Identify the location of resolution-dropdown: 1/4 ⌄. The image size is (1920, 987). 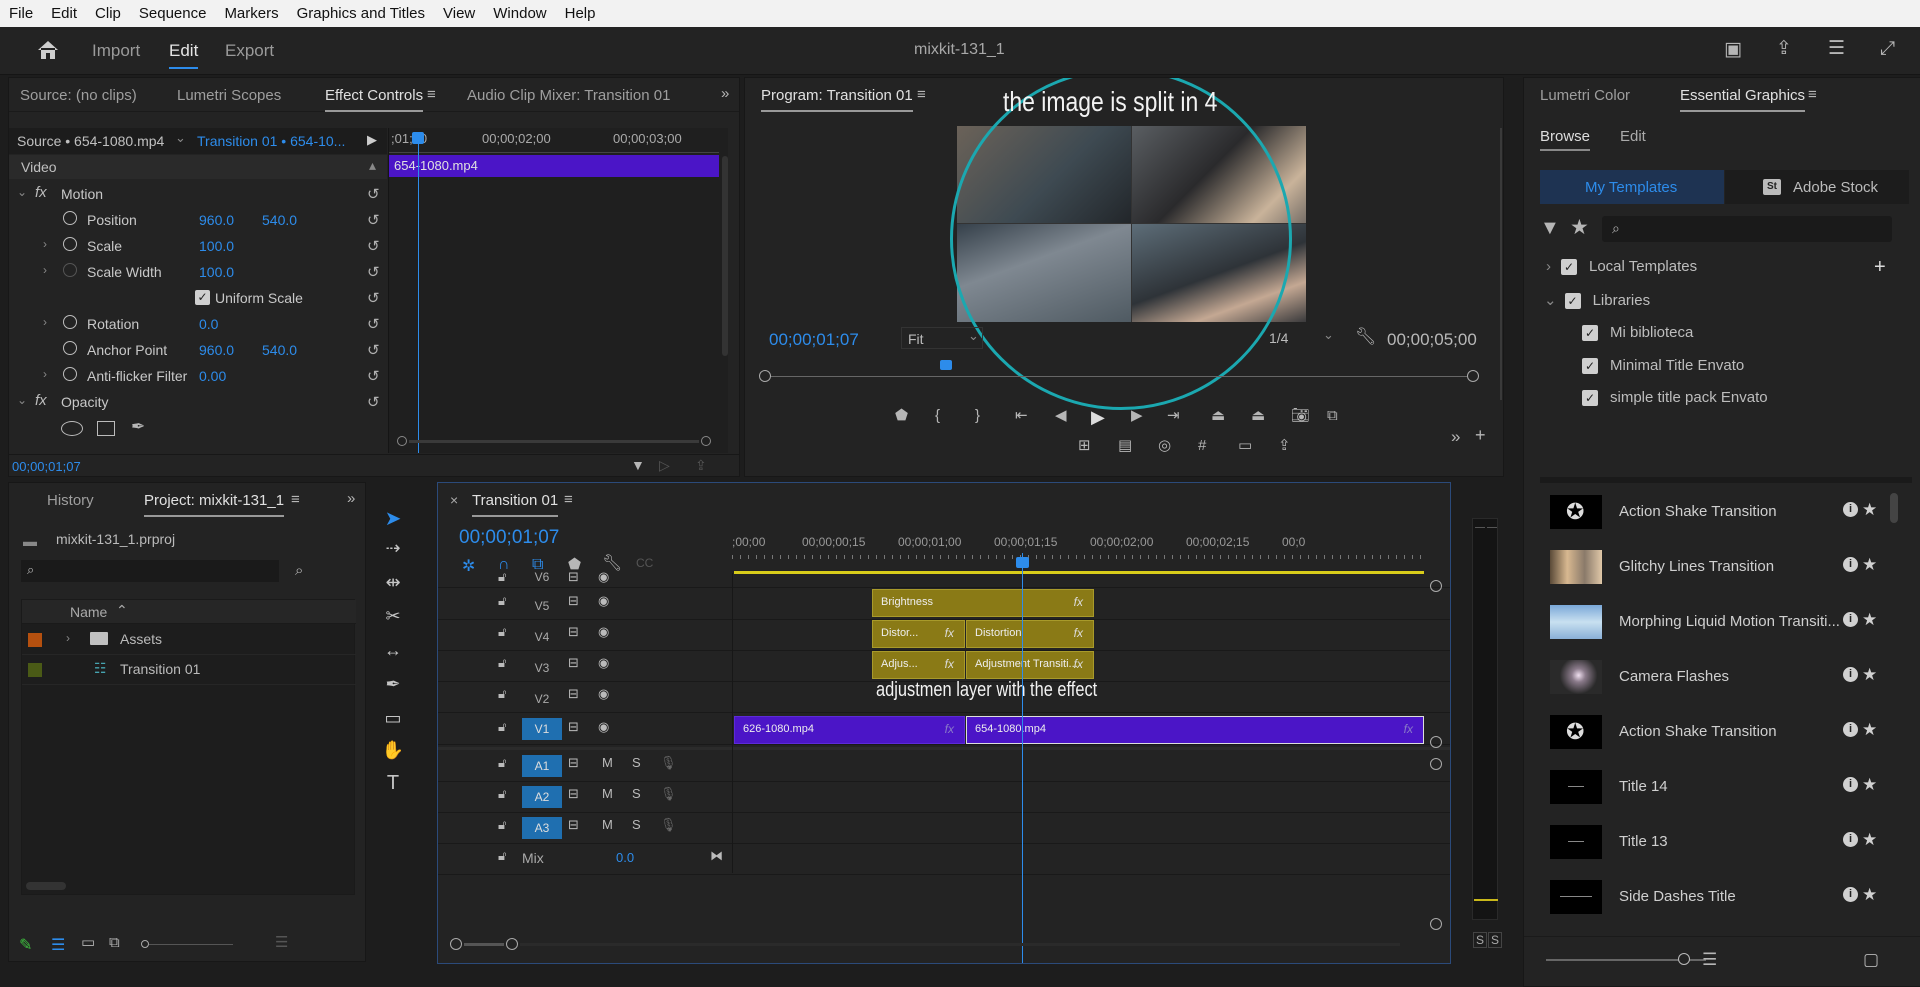
(1301, 338).